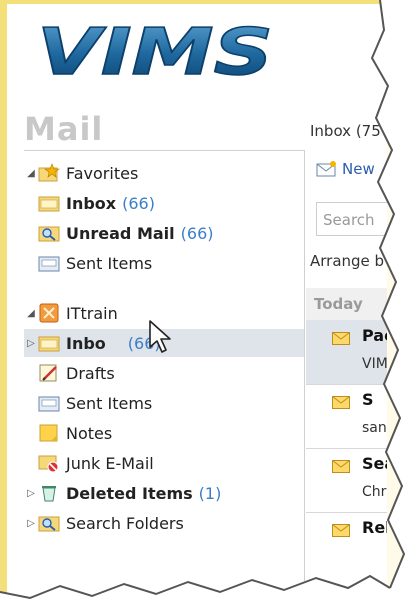  I want to click on vims-logo: VIMS, so click(155, 52).